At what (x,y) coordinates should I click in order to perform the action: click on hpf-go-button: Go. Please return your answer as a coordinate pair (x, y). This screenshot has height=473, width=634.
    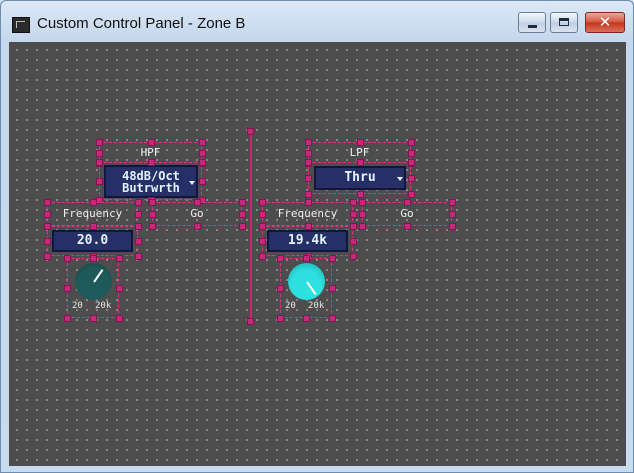
    Looking at the image, I should click on (197, 213).